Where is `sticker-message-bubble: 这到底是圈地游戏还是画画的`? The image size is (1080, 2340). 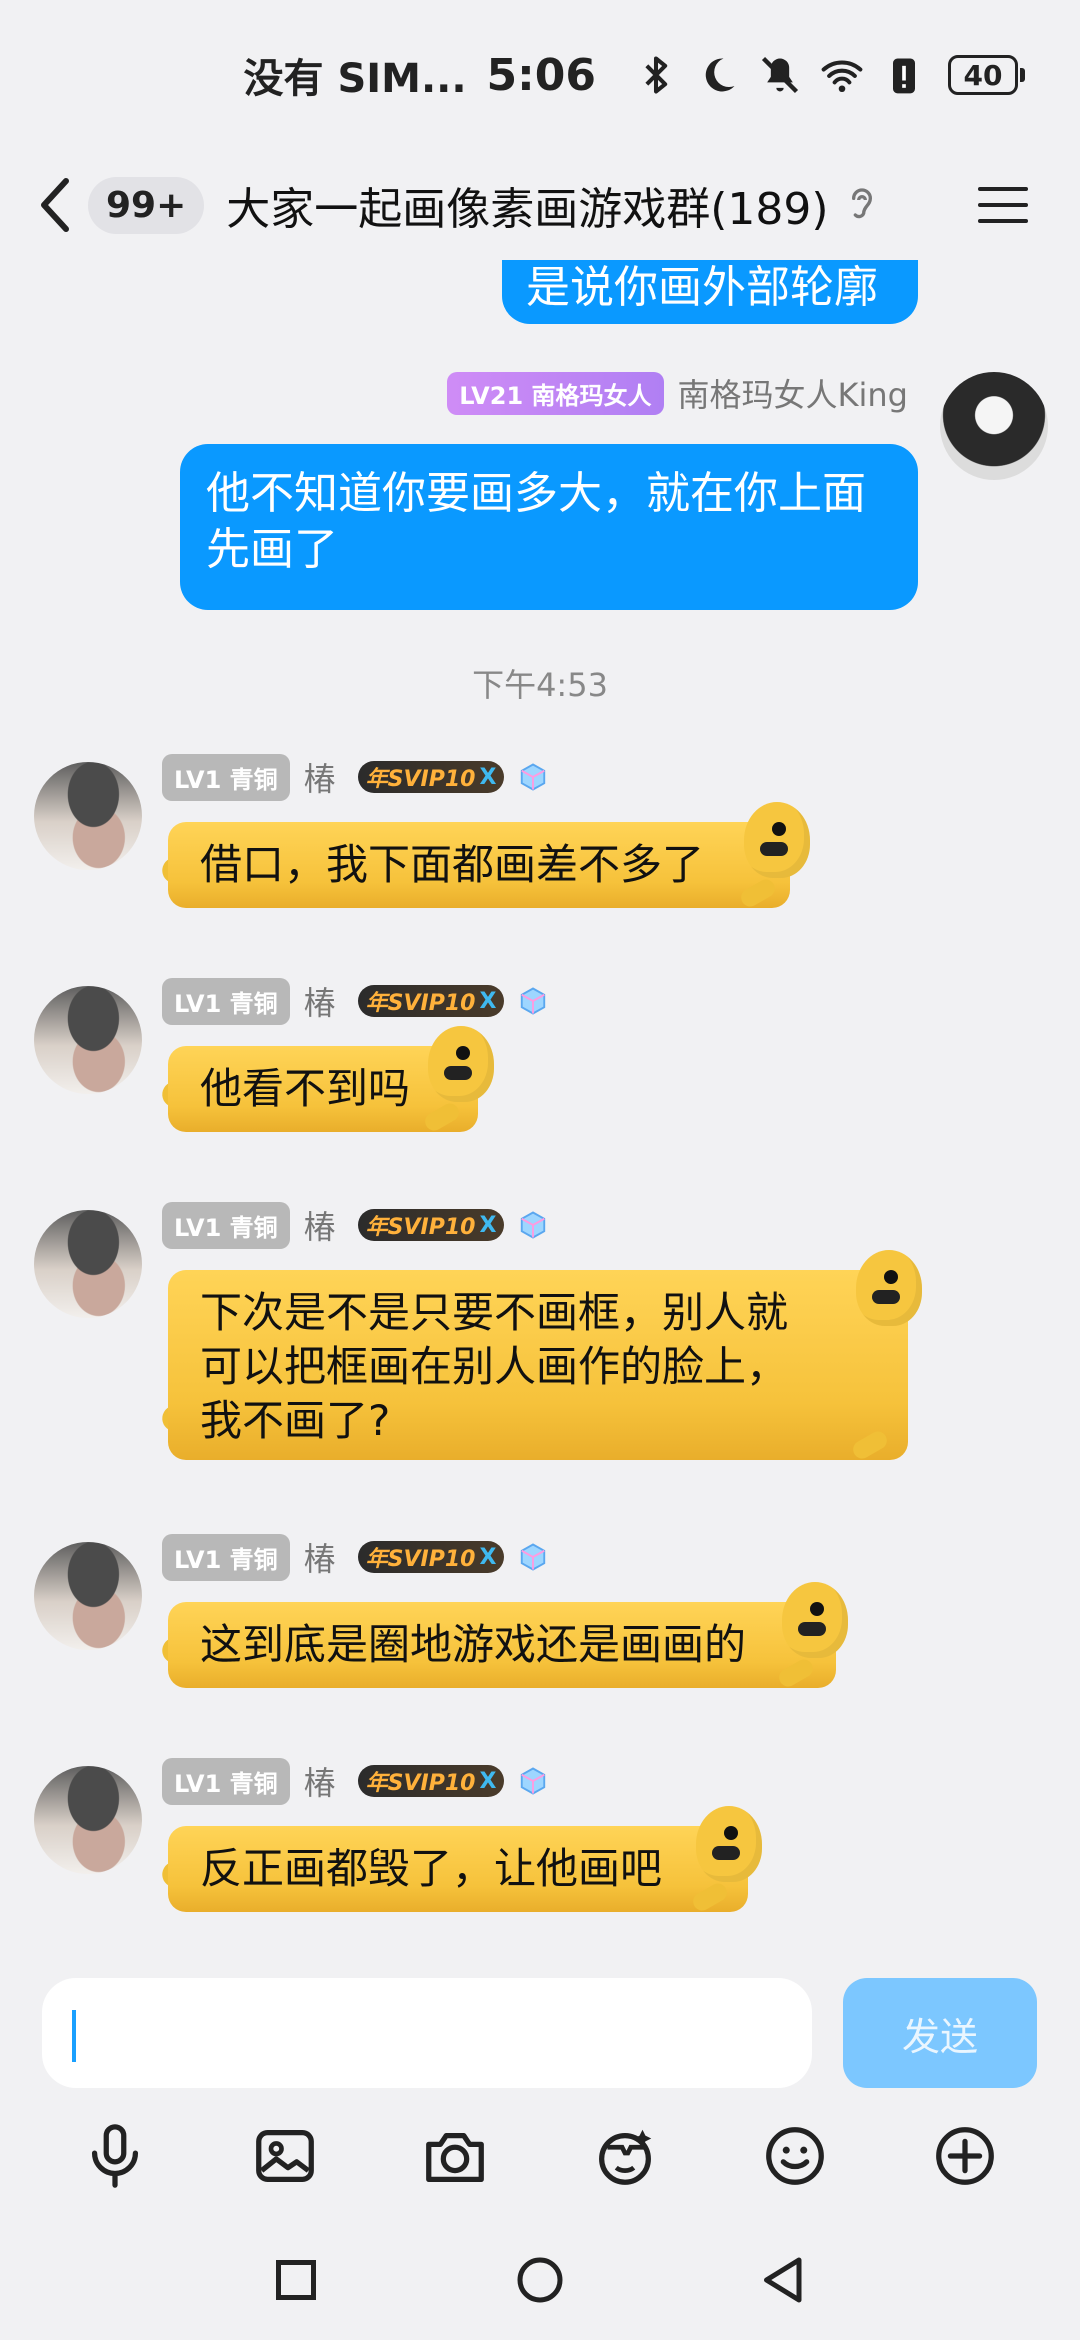 sticker-message-bubble: 这到底是圈地游戏还是画画的 is located at coordinates (502, 1645).